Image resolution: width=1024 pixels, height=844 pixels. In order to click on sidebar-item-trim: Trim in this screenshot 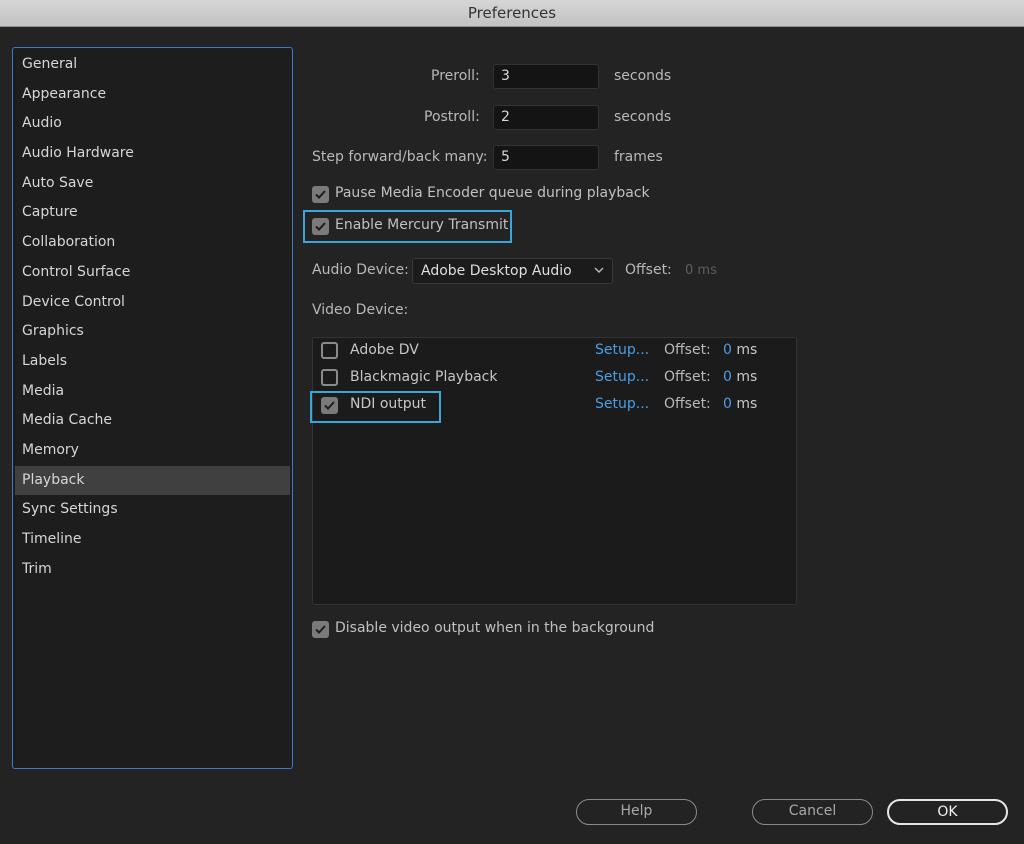, I will do `click(152, 570)`.